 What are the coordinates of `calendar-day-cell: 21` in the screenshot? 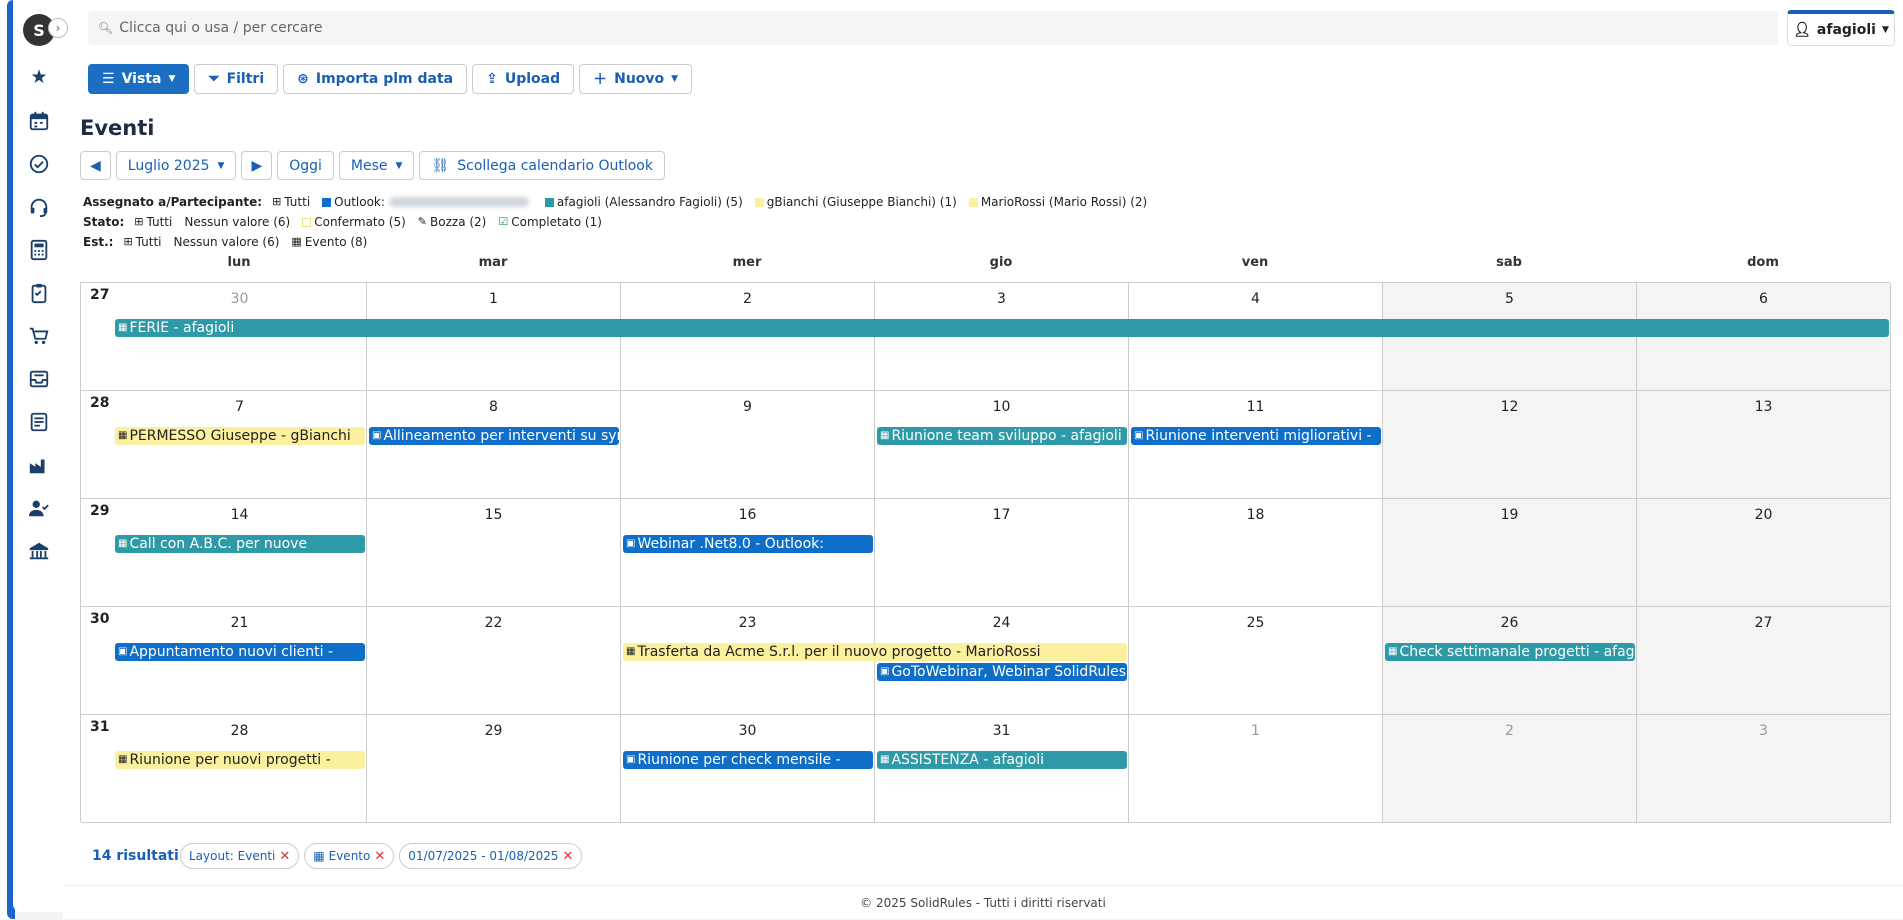 It's located at (240, 661).